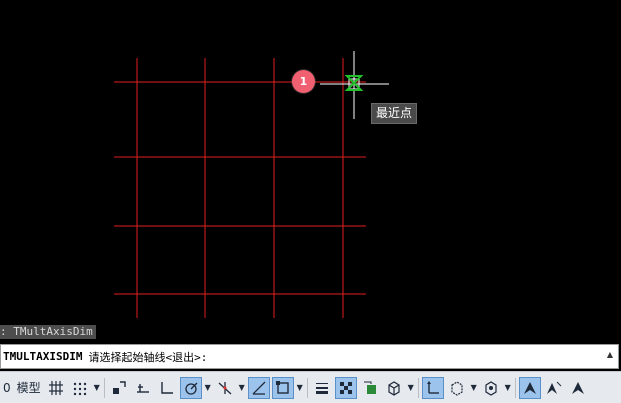 This screenshot has width=621, height=403. I want to click on command-prompt: 请选择起始轴线<退出>:, so click(148, 357).